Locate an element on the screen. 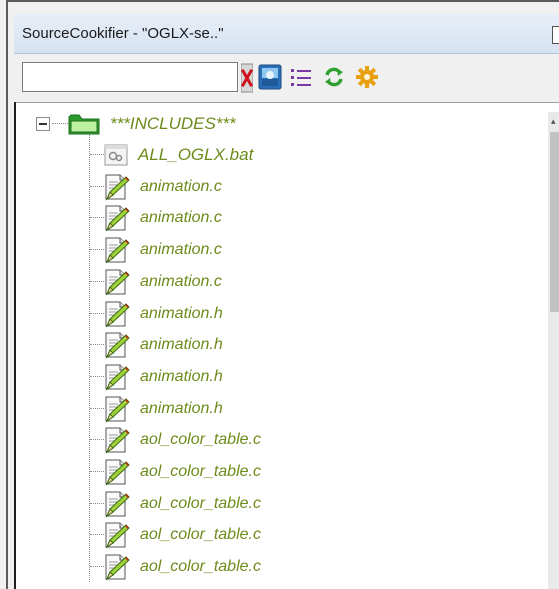 This screenshot has height=589, width=559. list-view-button is located at coordinates (301, 77).